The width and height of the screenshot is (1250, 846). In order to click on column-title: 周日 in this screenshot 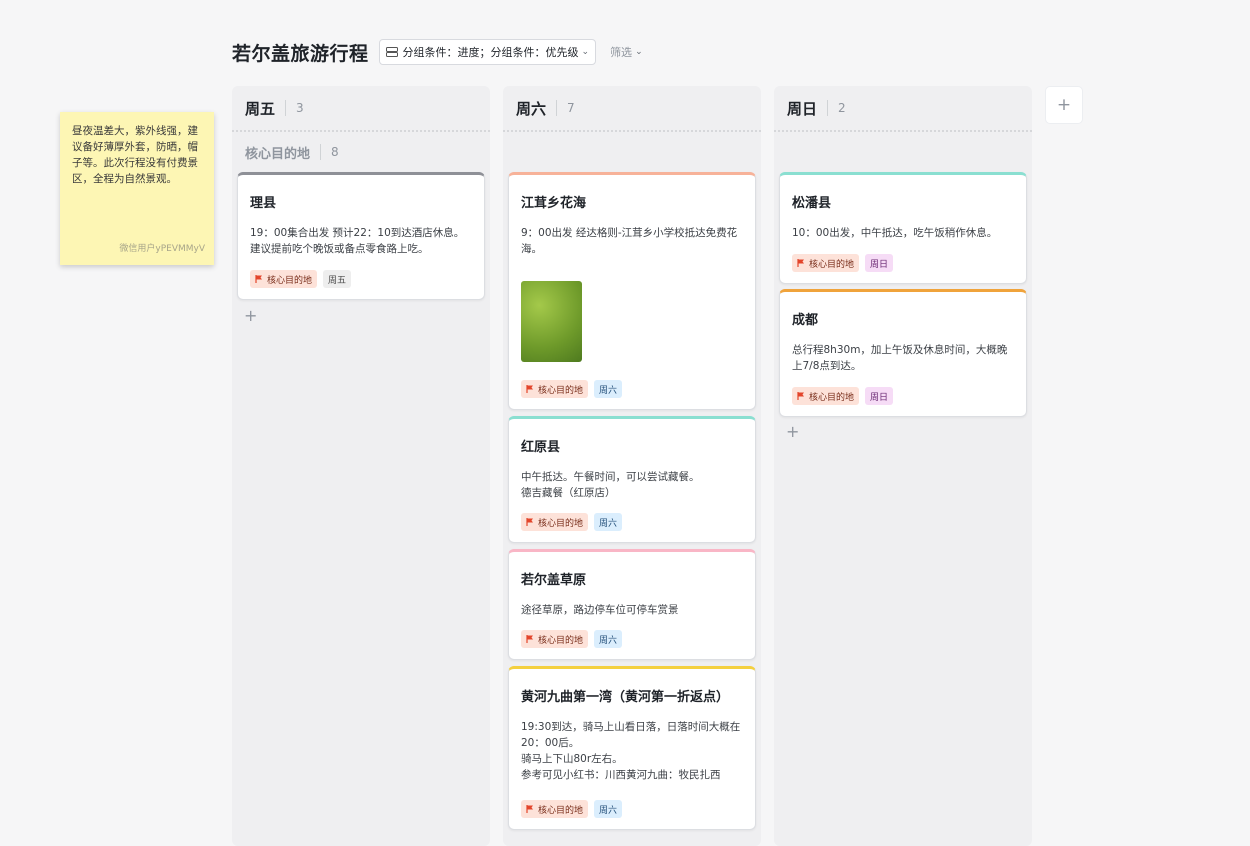, I will do `click(802, 108)`.